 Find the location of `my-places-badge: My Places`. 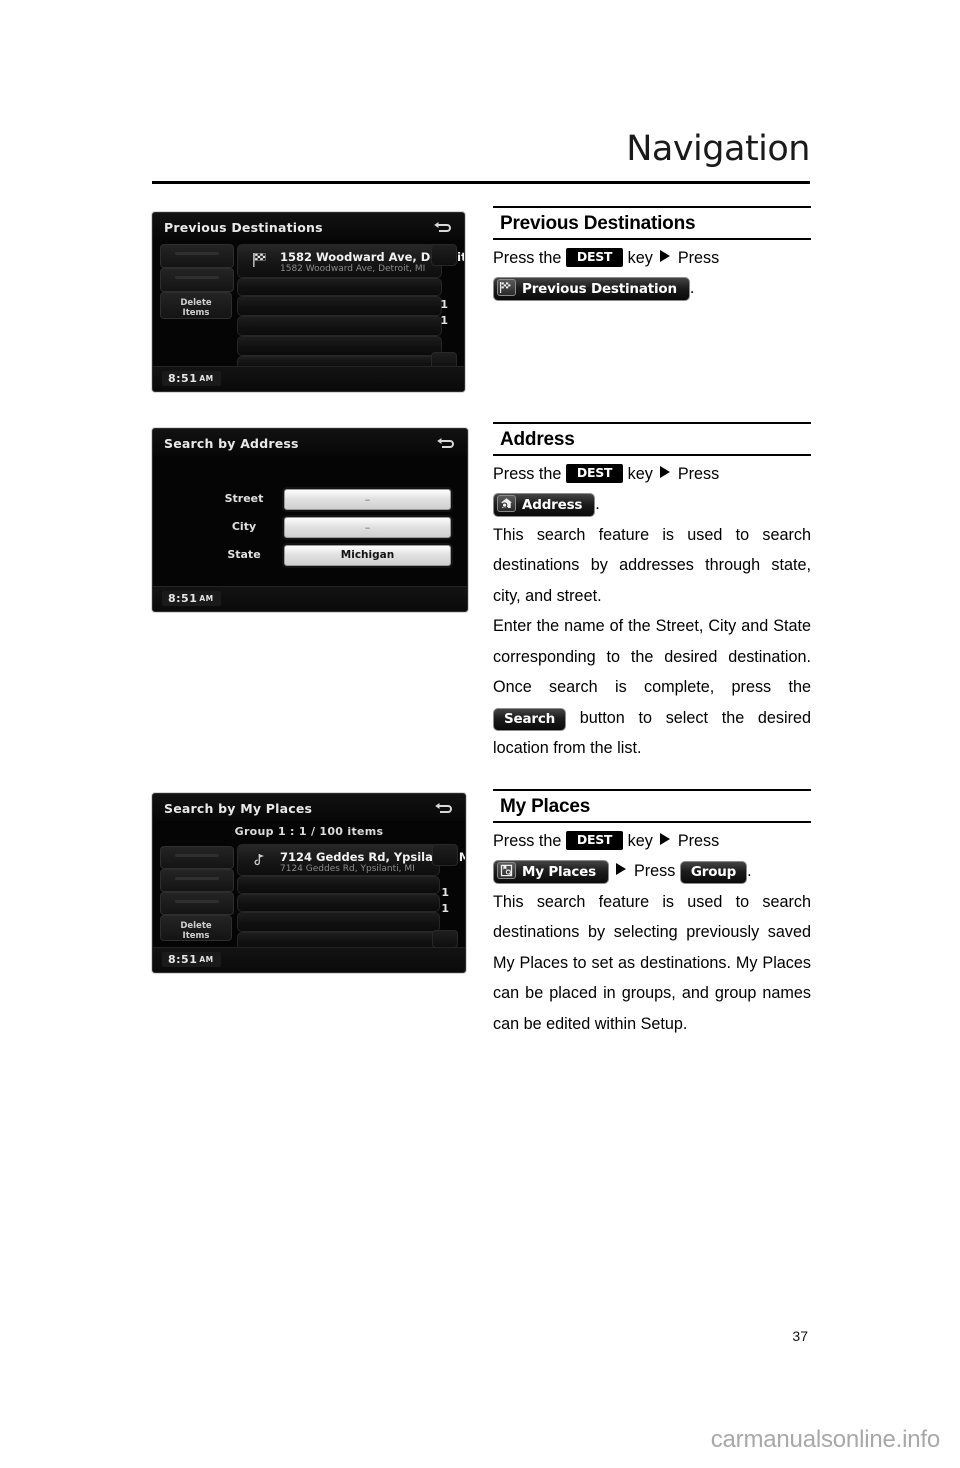

my-places-badge: My Places is located at coordinates (551, 872).